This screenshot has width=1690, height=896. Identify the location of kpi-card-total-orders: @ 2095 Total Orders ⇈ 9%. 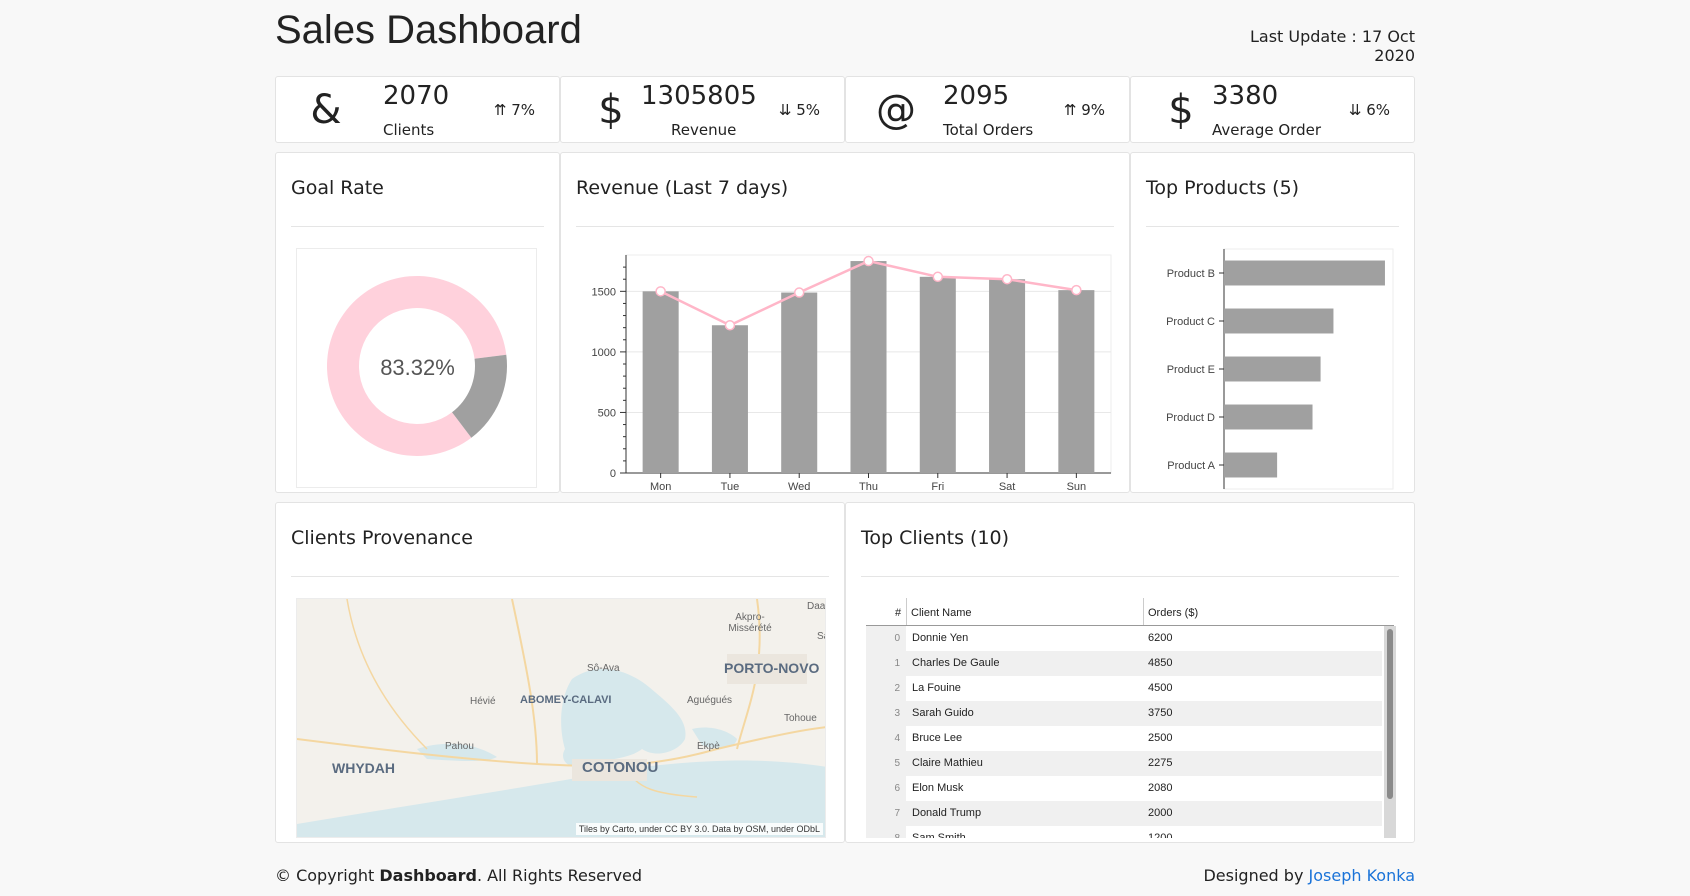
(987, 109).